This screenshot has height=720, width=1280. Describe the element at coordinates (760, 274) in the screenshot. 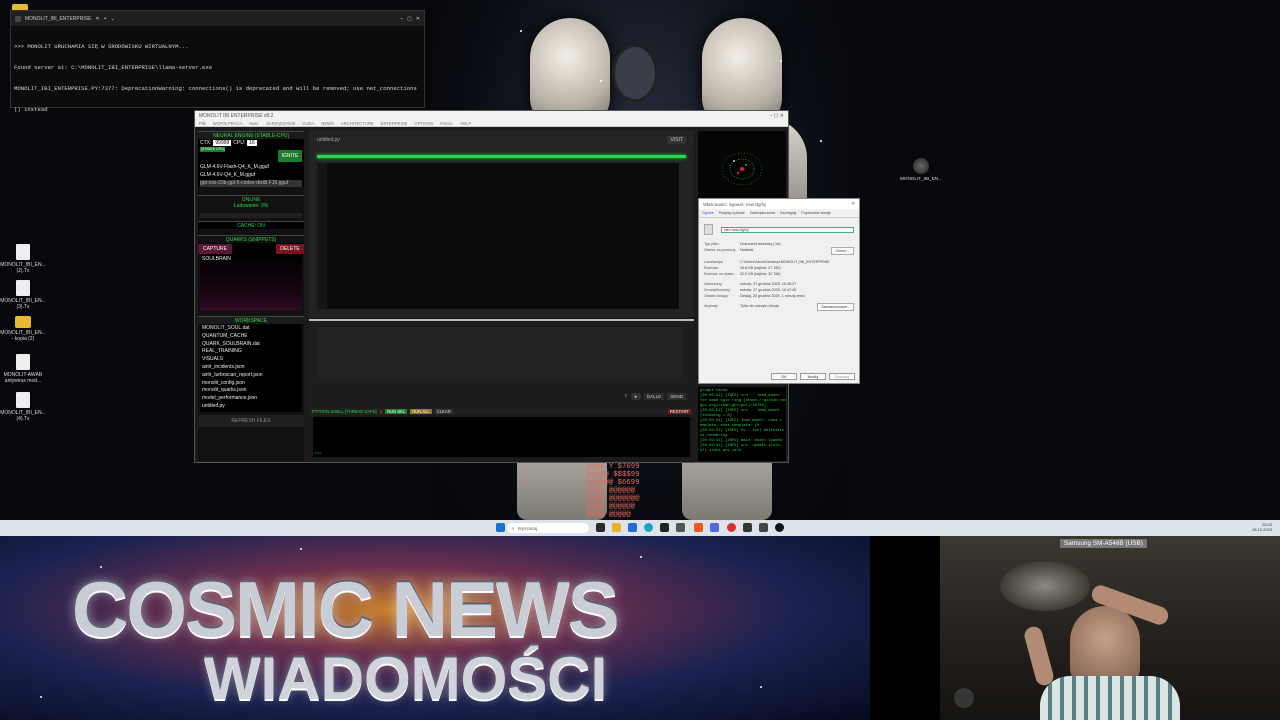

I see `property-value: 32,0 KB (bajtów: 32 768)` at that location.